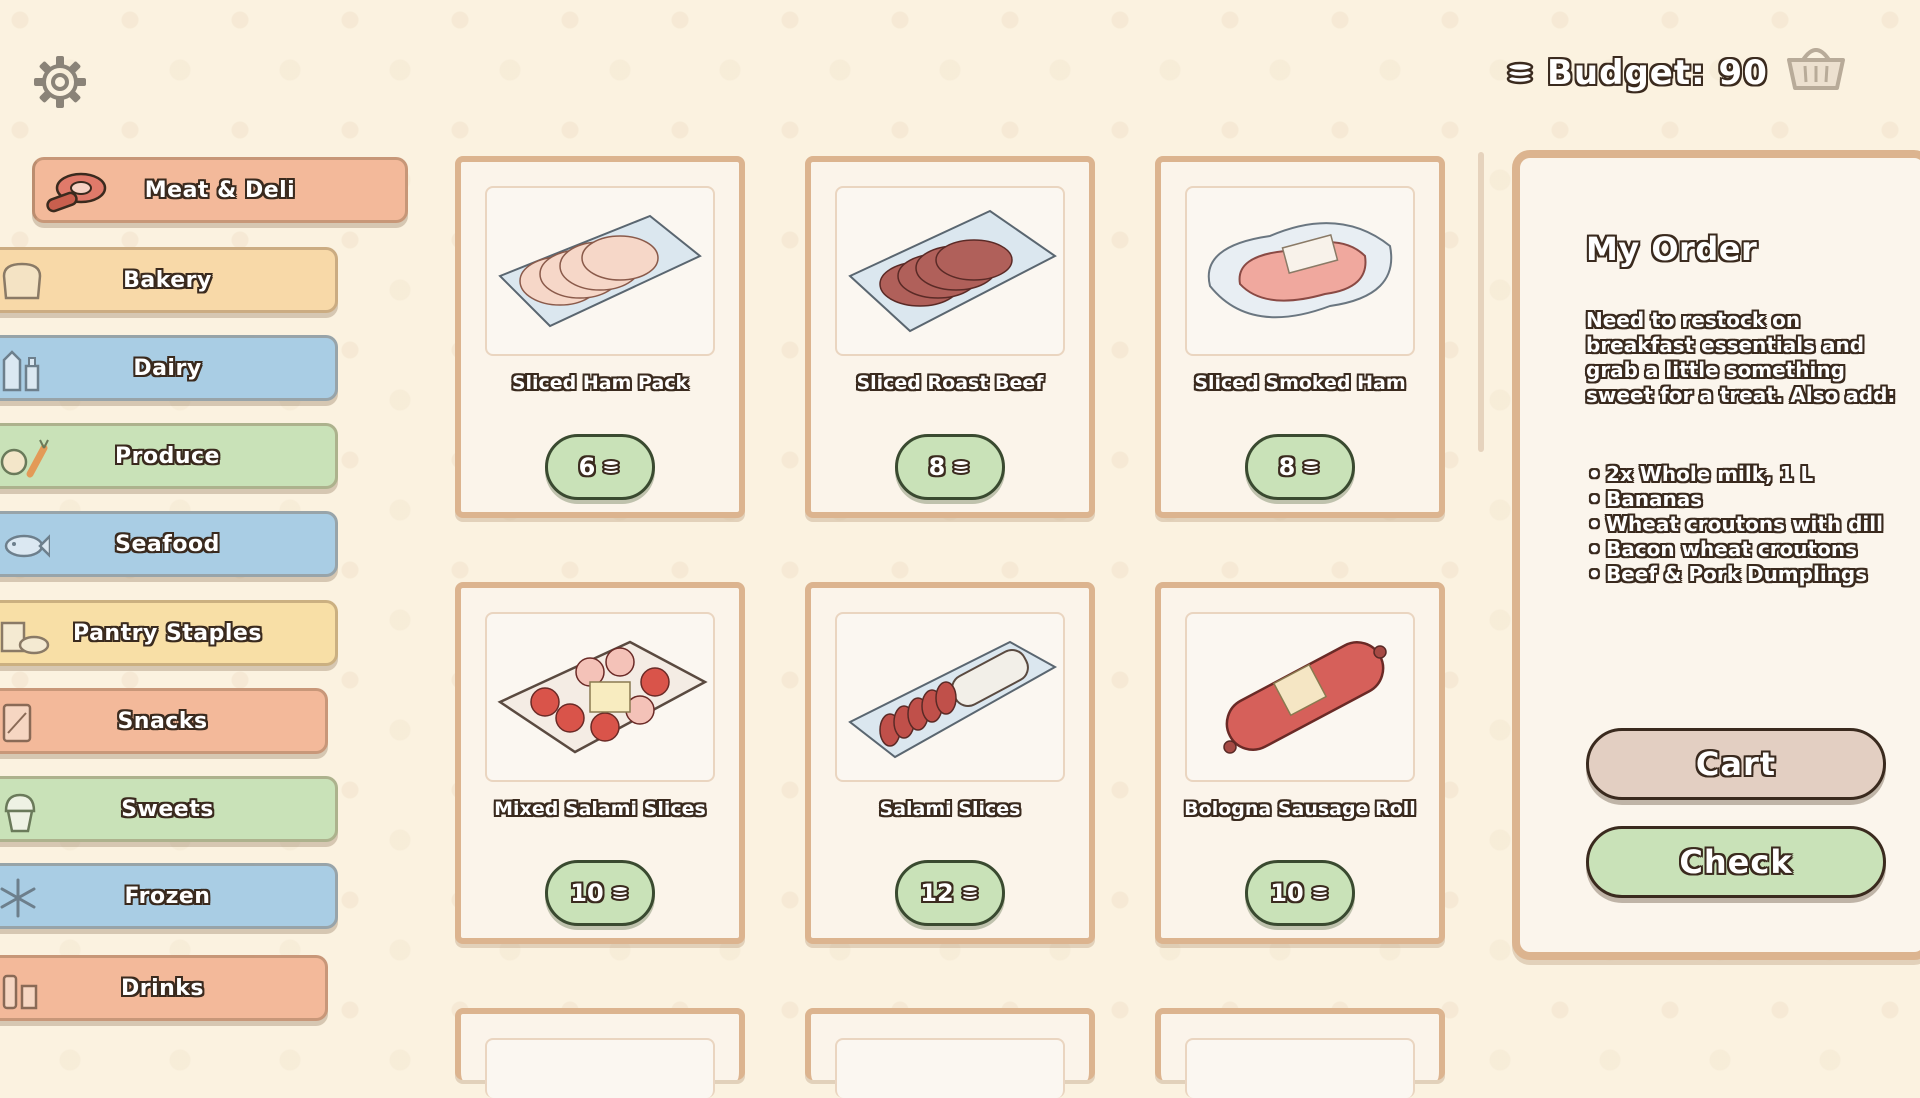  Describe the element at coordinates (937, 893) in the screenshot. I see `price-value: 12` at that location.